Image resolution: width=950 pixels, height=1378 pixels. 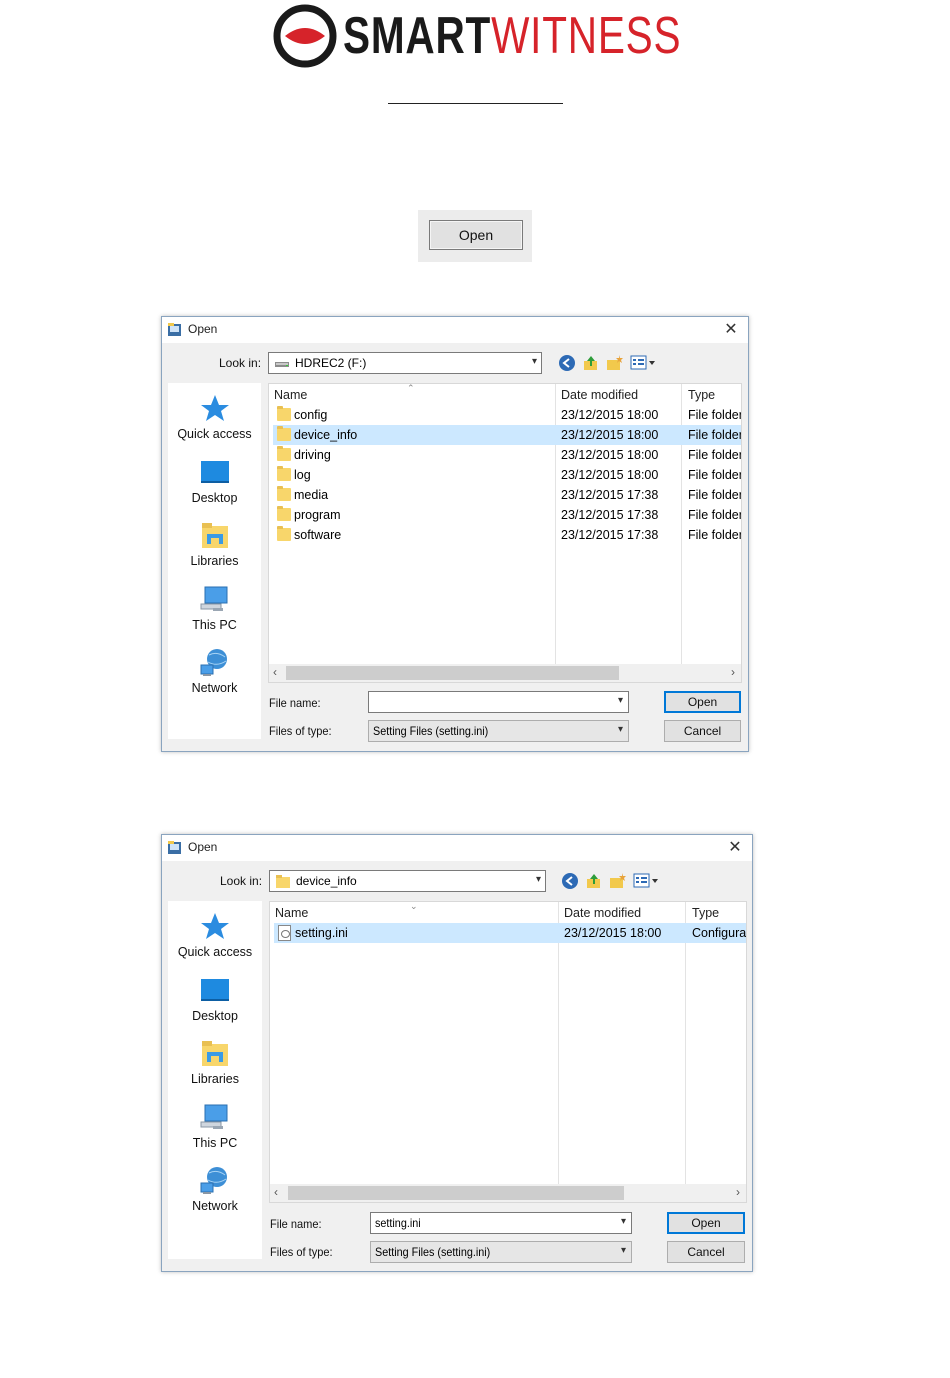 What do you see at coordinates (586, 36) in the screenshot?
I see `logo-text-witness: WITNESS` at bounding box center [586, 36].